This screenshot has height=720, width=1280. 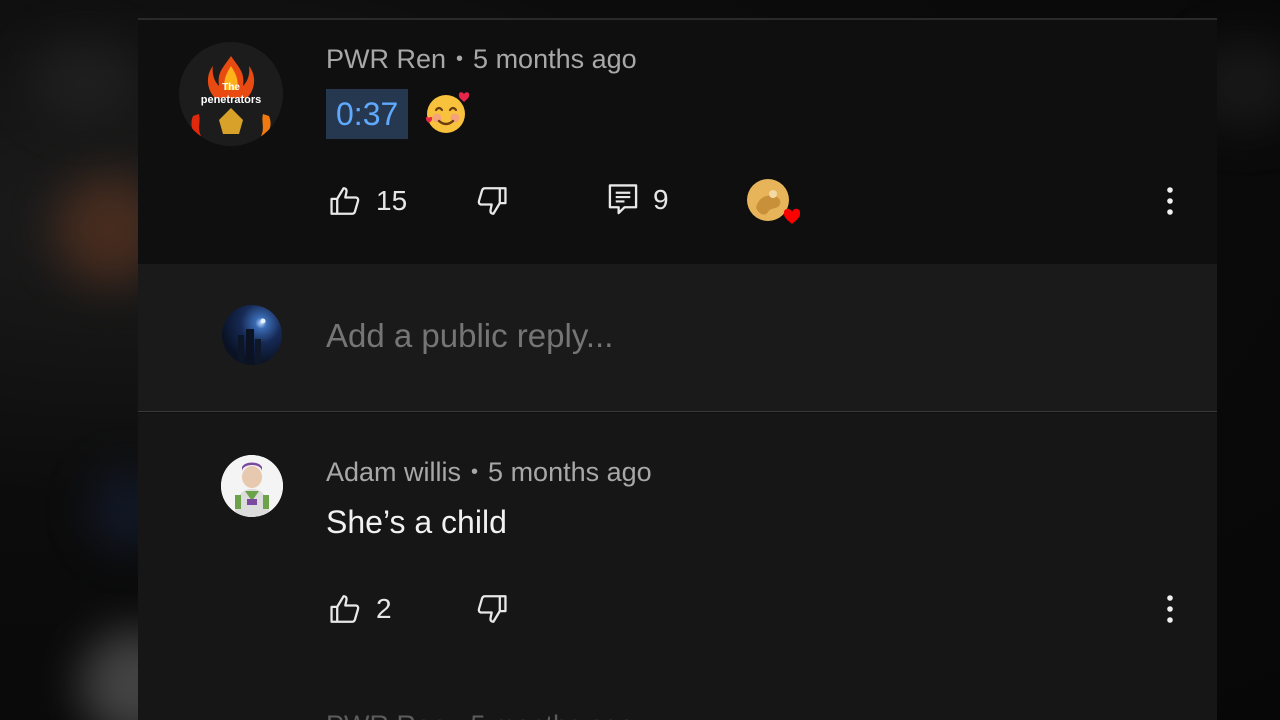 I want to click on flame-logo-icon: The penetrators, so click(x=231, y=94).